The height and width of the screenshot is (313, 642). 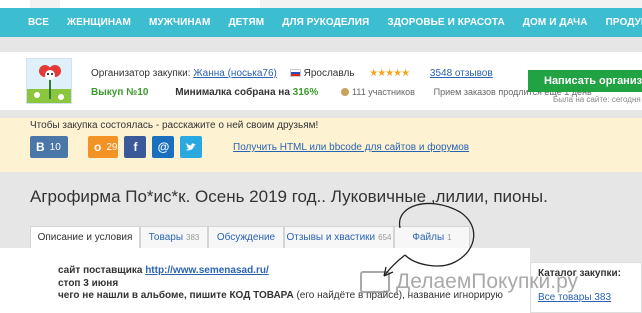 I want to click on vk-icon: B, so click(x=40, y=147).